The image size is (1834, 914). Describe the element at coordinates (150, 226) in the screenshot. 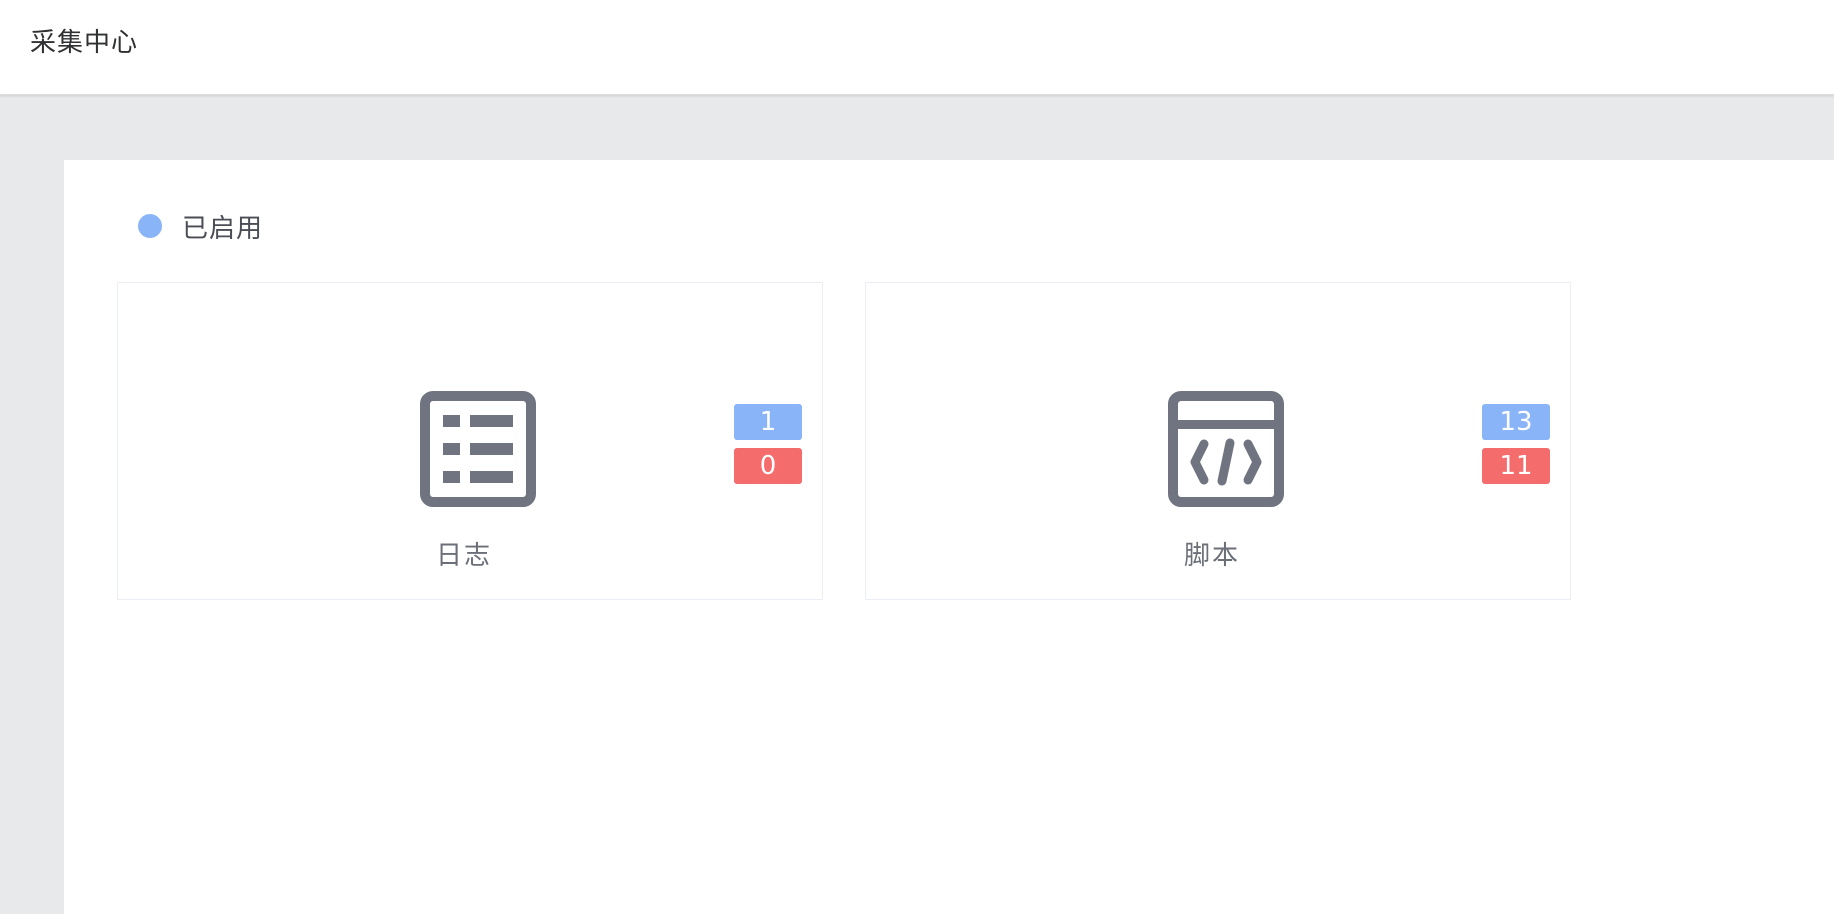

I see `enabled-legend-dot` at that location.